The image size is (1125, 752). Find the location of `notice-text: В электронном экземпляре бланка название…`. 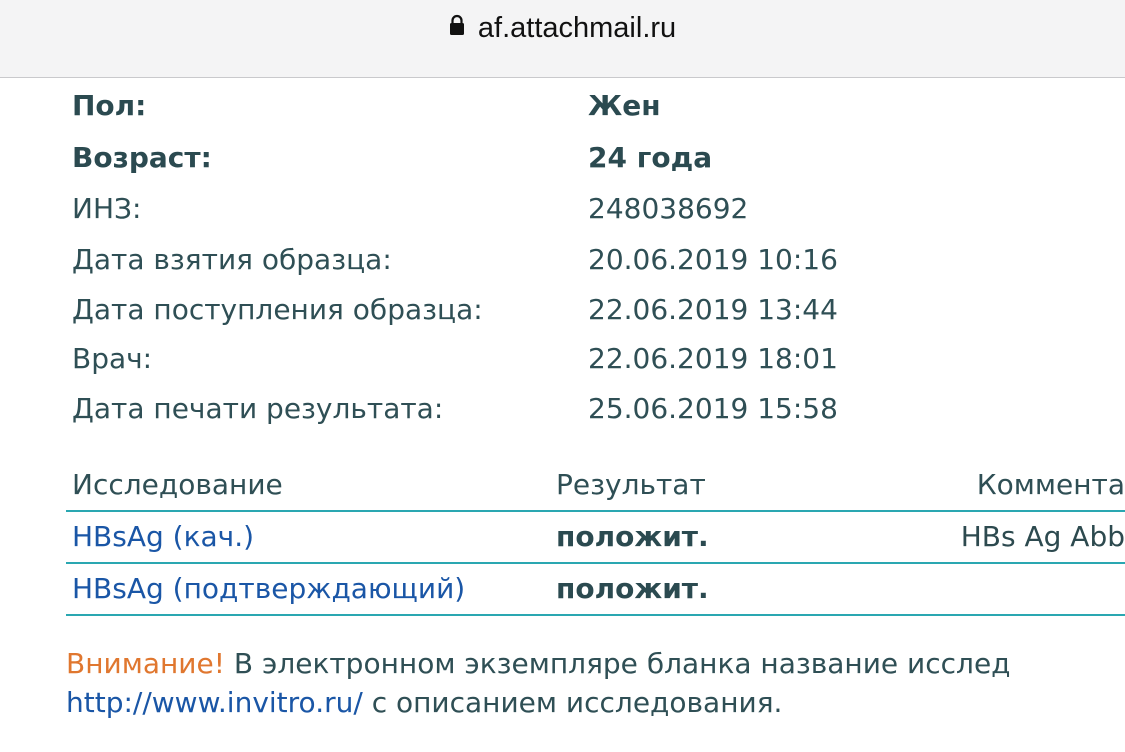

notice-text: В электронном экземпляре бланка название… is located at coordinates (617, 663).